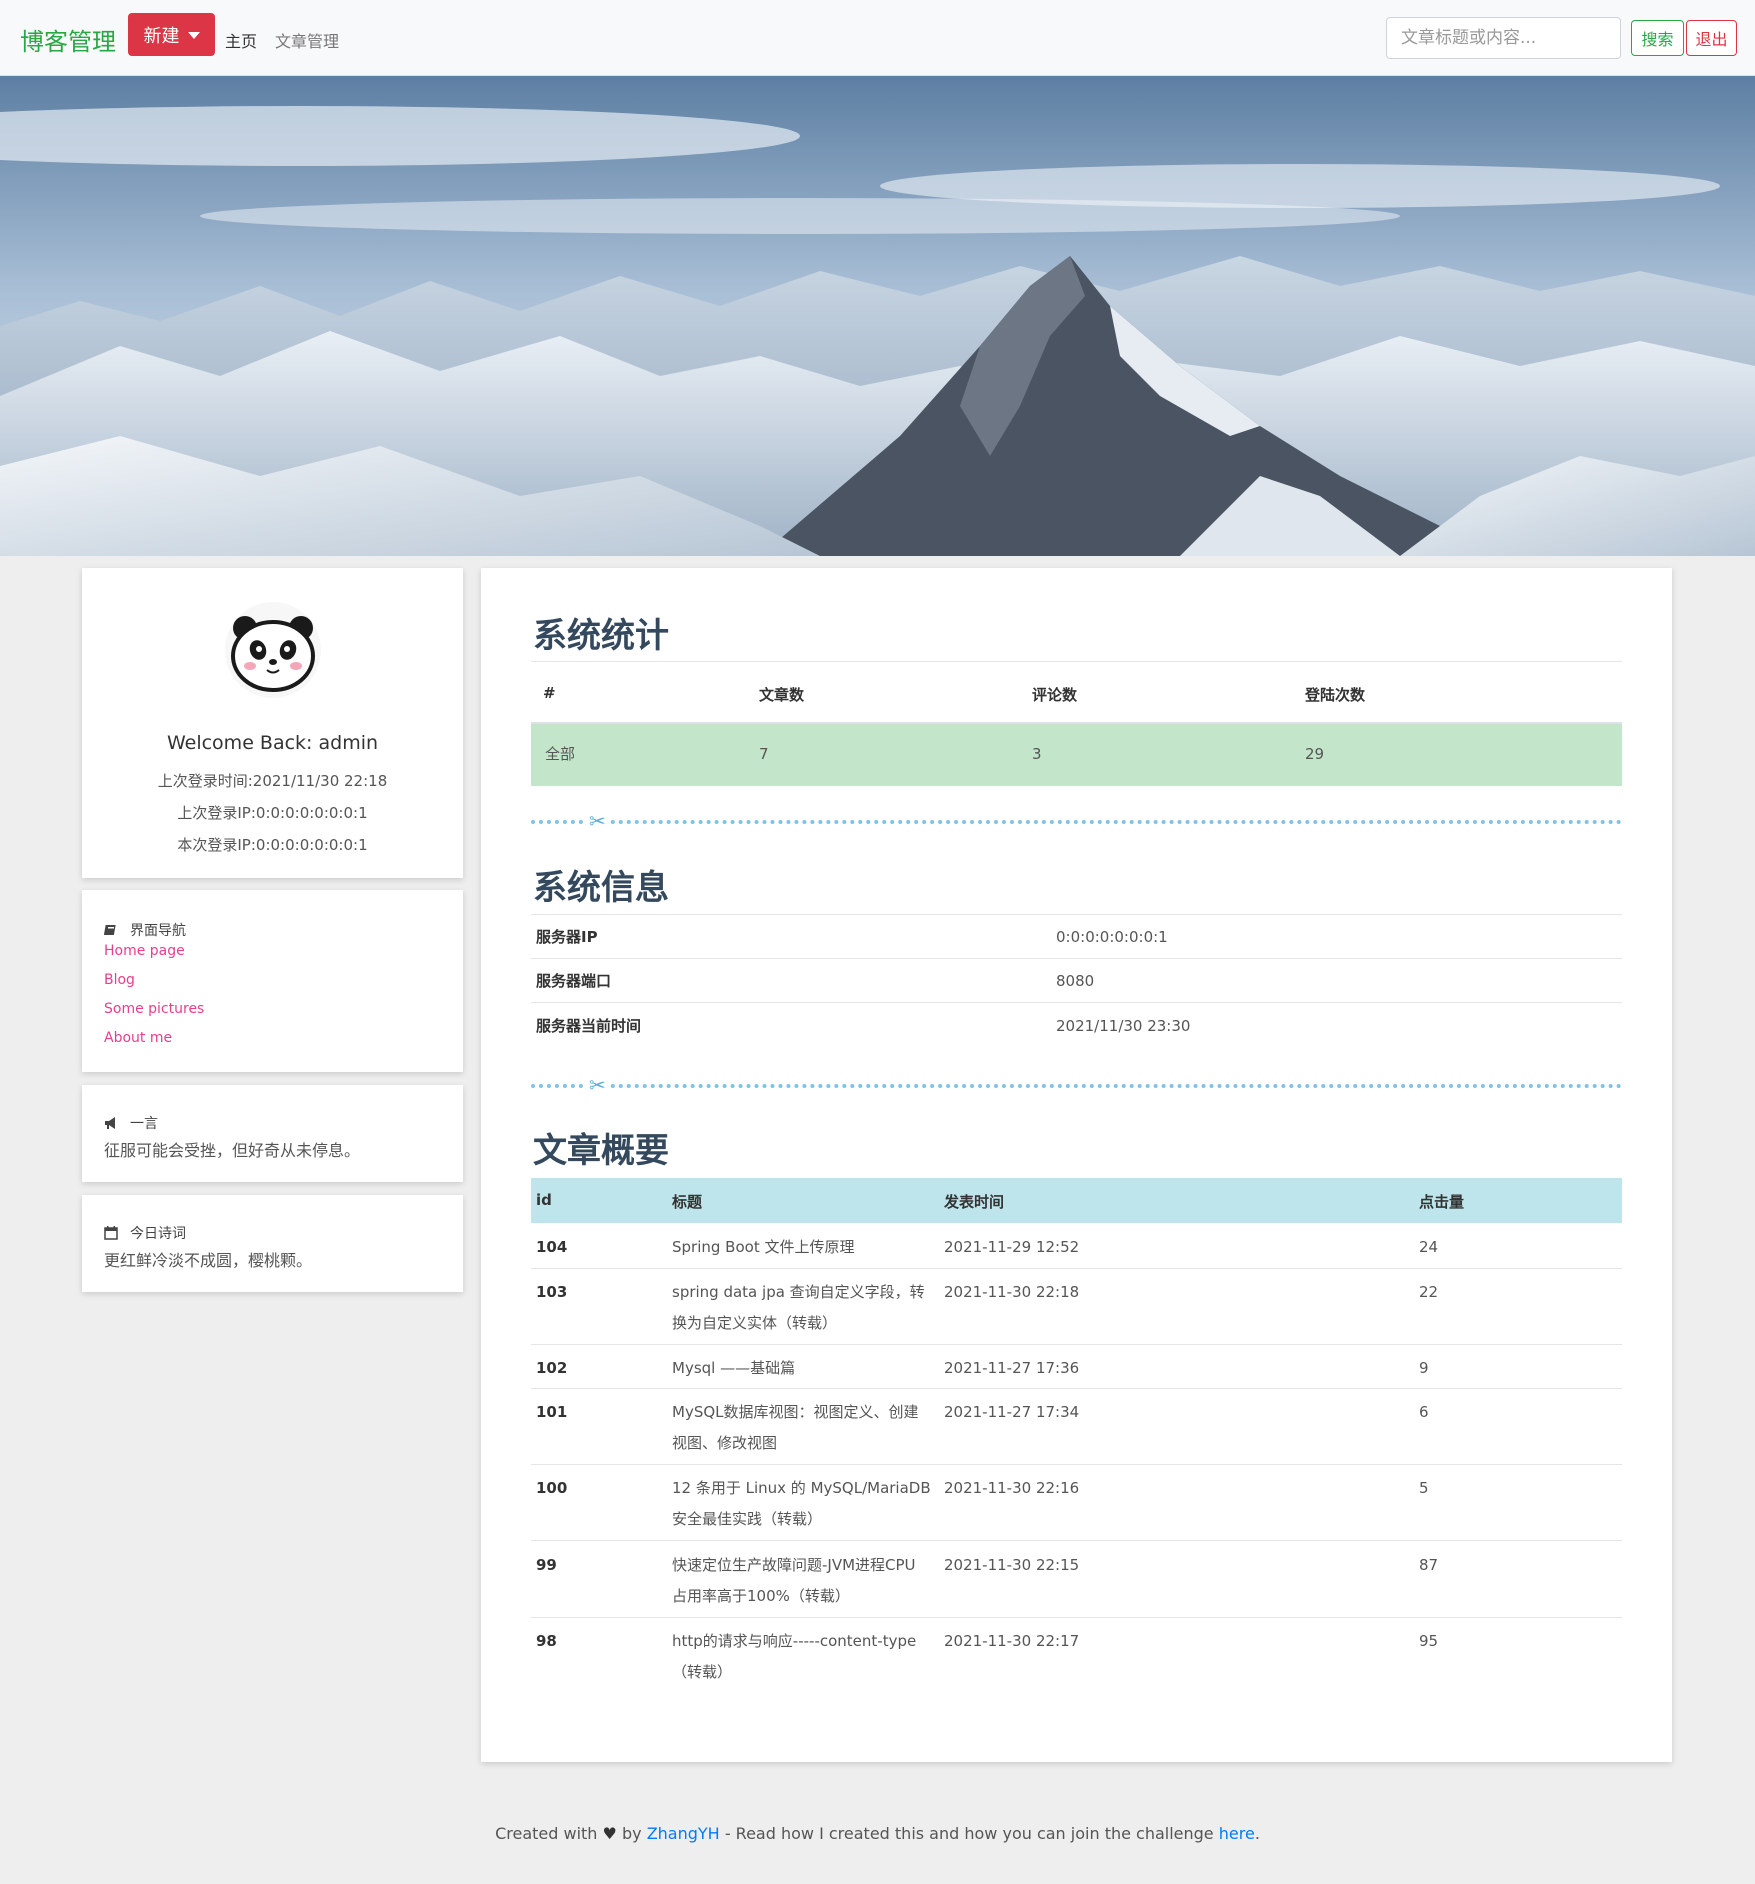 This screenshot has width=1755, height=1884. I want to click on article-title-line2: （转载）, so click(702, 1672).